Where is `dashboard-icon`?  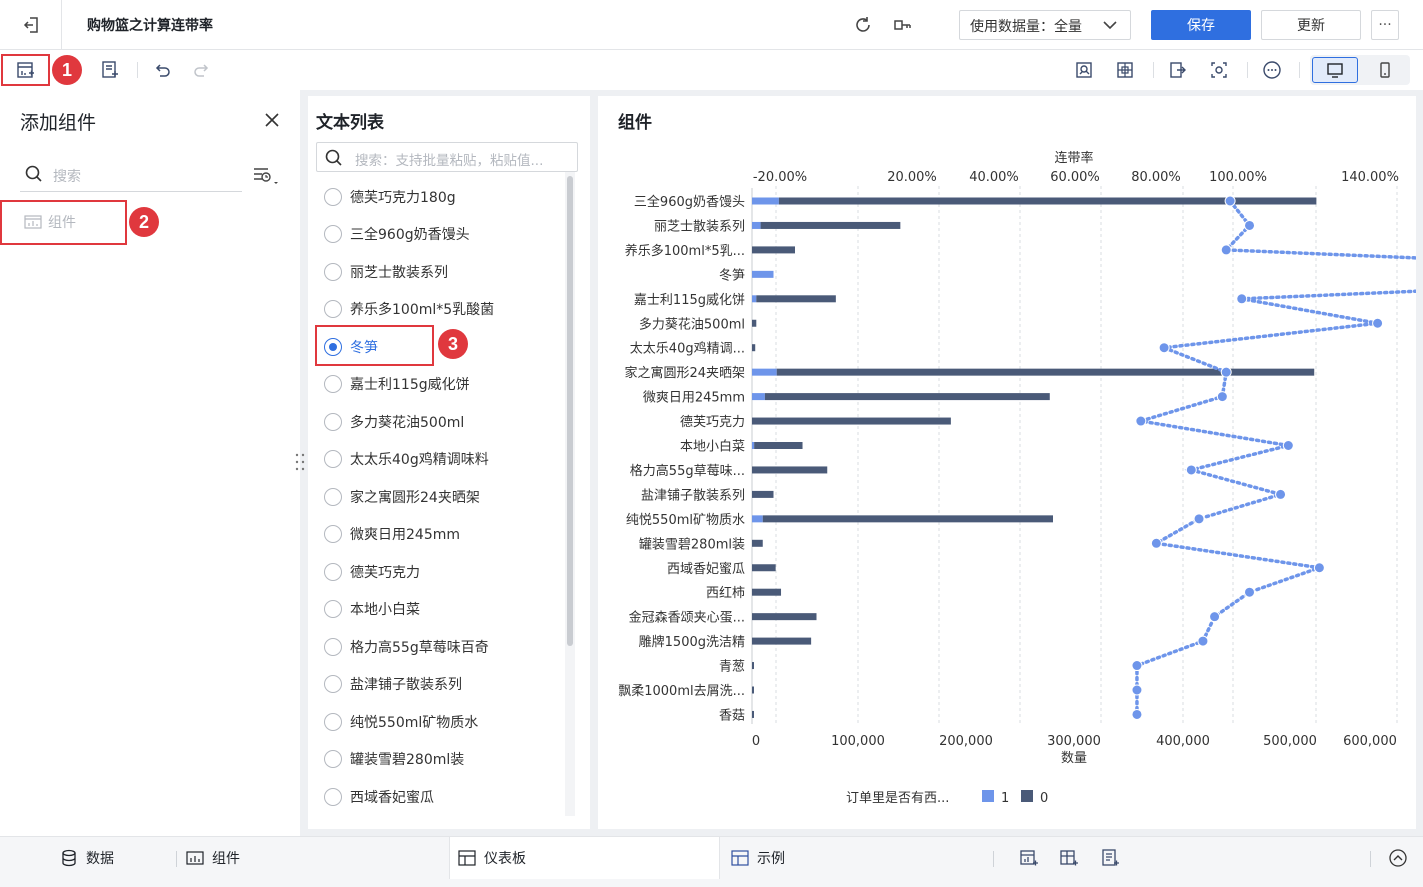 dashboard-icon is located at coordinates (740, 858).